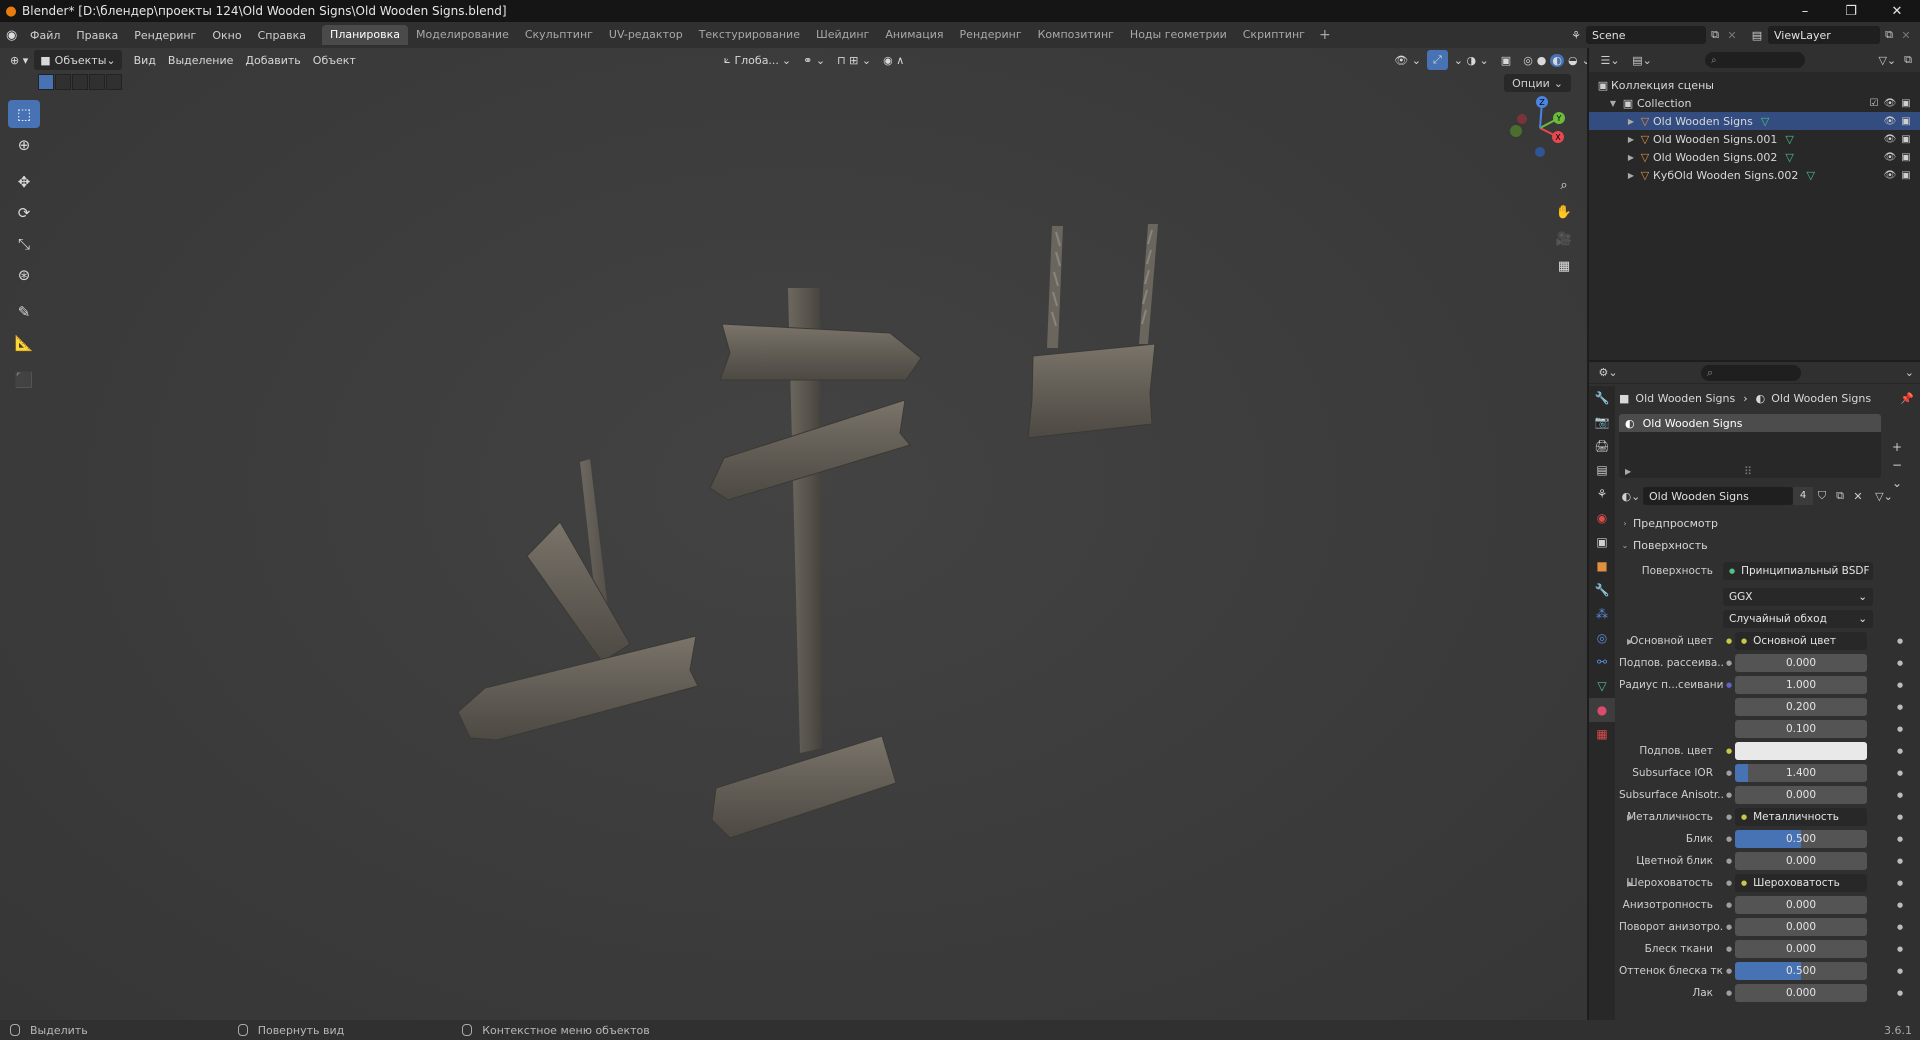 This screenshot has height=1040, width=1920. I want to click on duplicate-material-icon: ⧉, so click(1840, 496).